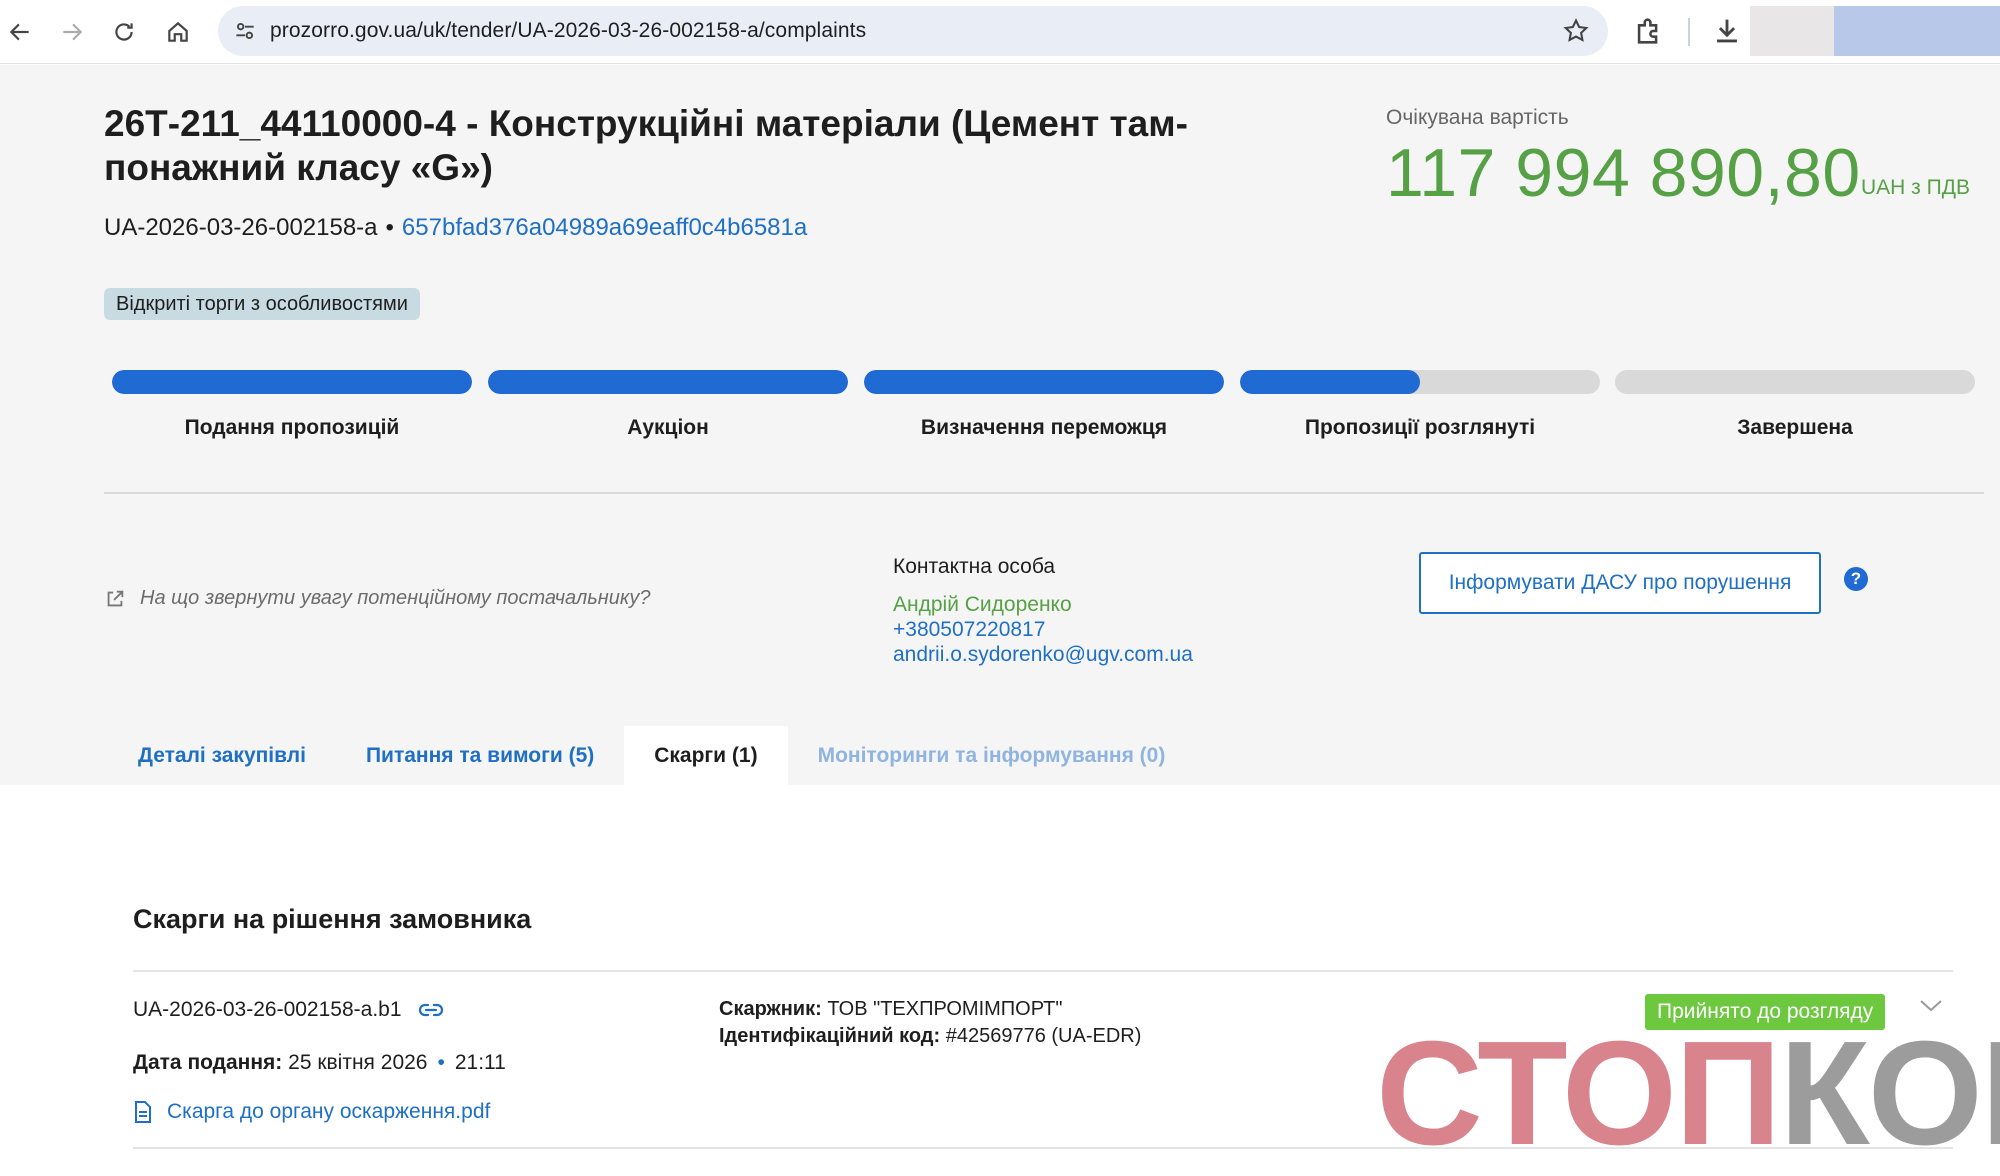 The height and width of the screenshot is (1176, 2000). Describe the element at coordinates (1649, 31) in the screenshot. I see `extensions-icon` at that location.